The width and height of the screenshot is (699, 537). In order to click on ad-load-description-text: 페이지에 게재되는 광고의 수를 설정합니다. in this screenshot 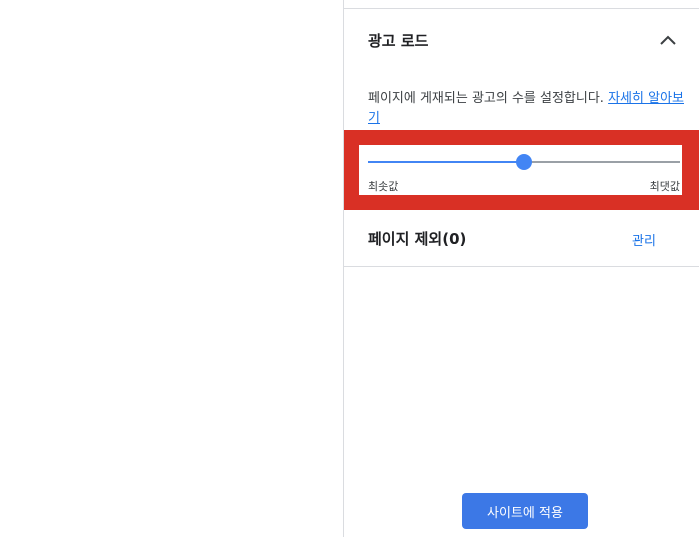, I will do `click(486, 98)`.